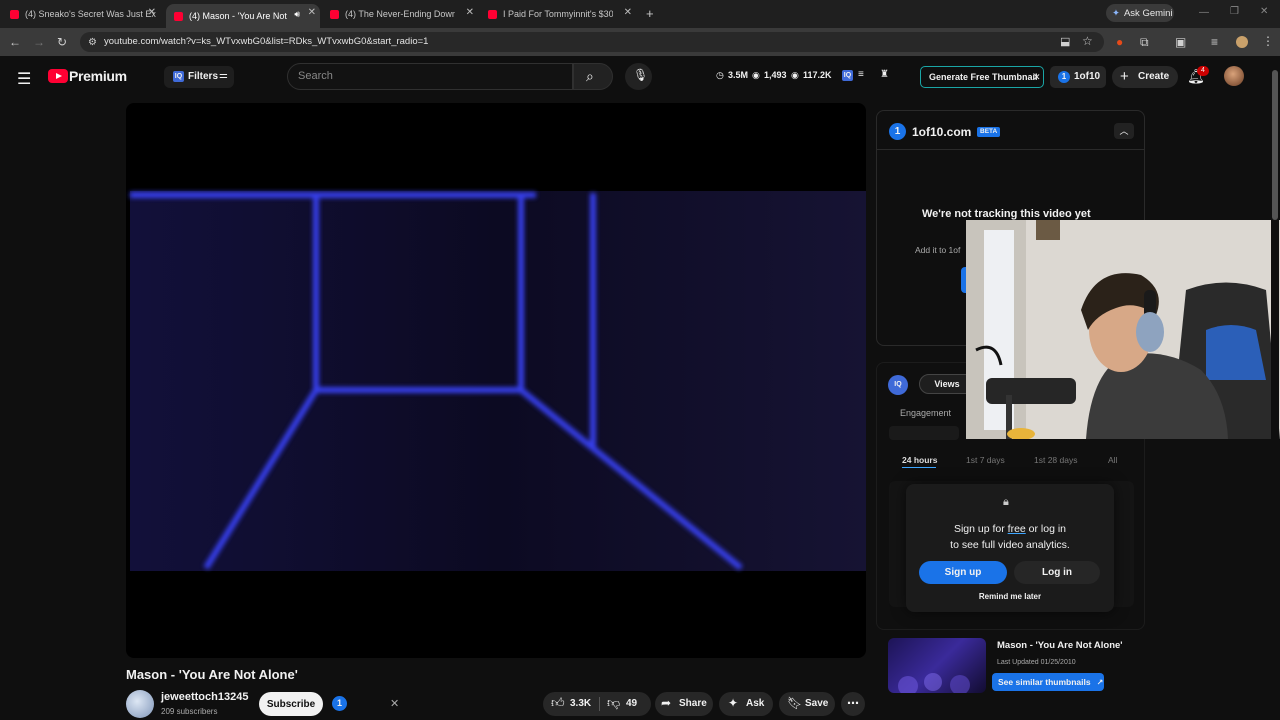 The image size is (1280, 720). What do you see at coordinates (90, 14) in the screenshot?
I see `tab-title: (4) Sneako's Secret Was Just Ex` at bounding box center [90, 14].